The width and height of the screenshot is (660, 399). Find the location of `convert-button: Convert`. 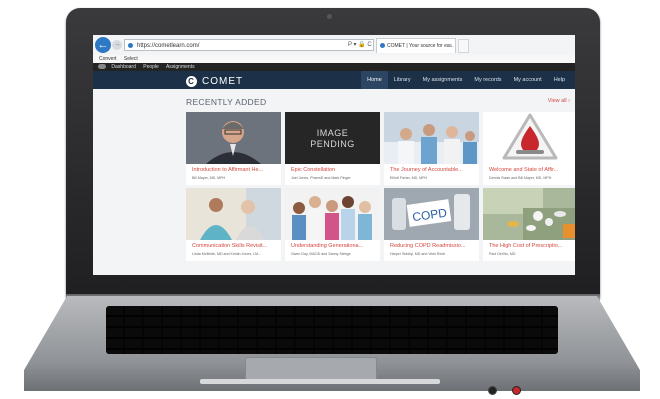

convert-button: Convert is located at coordinates (108, 59).